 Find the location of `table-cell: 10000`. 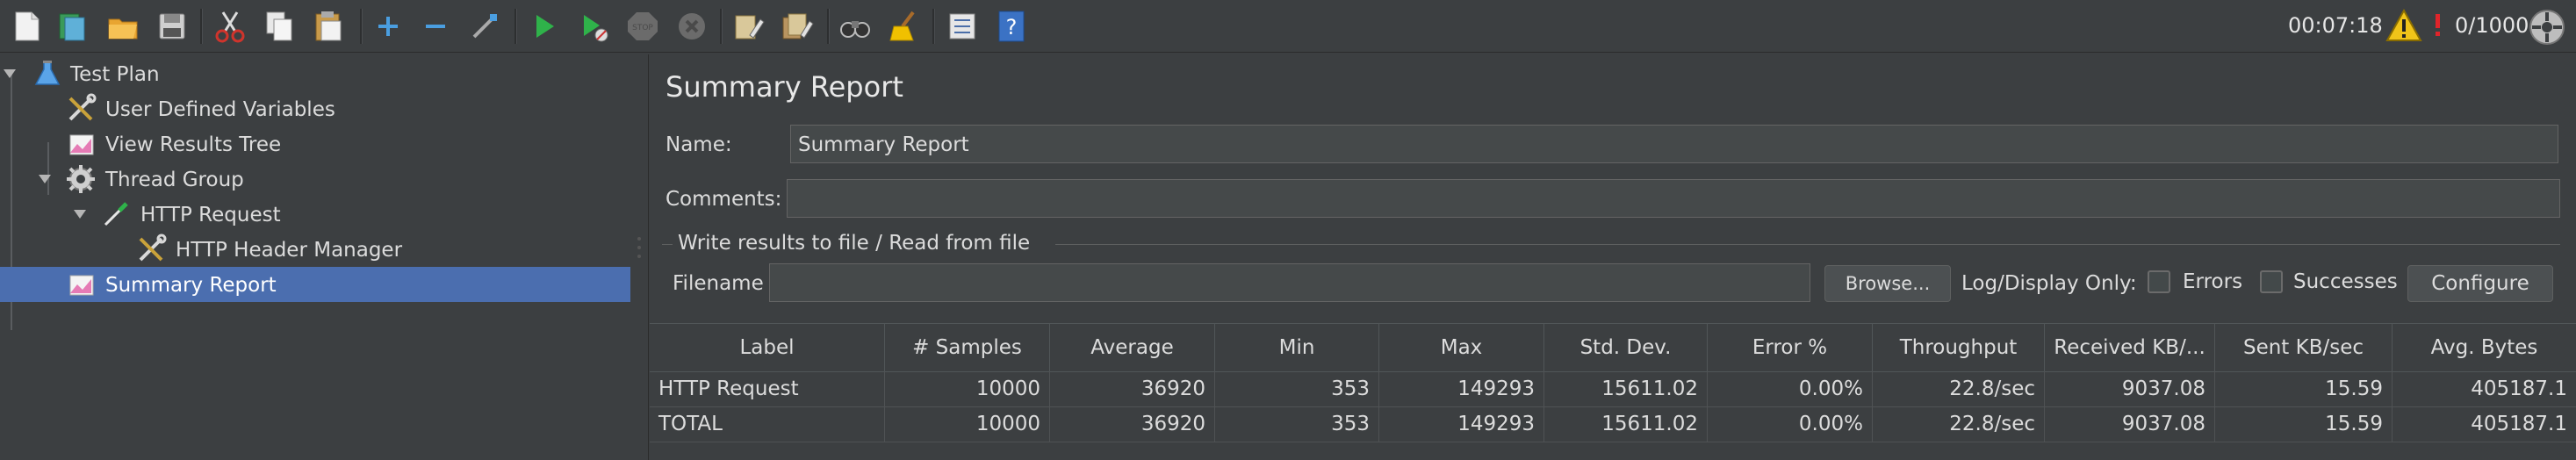

table-cell: 10000 is located at coordinates (967, 389).